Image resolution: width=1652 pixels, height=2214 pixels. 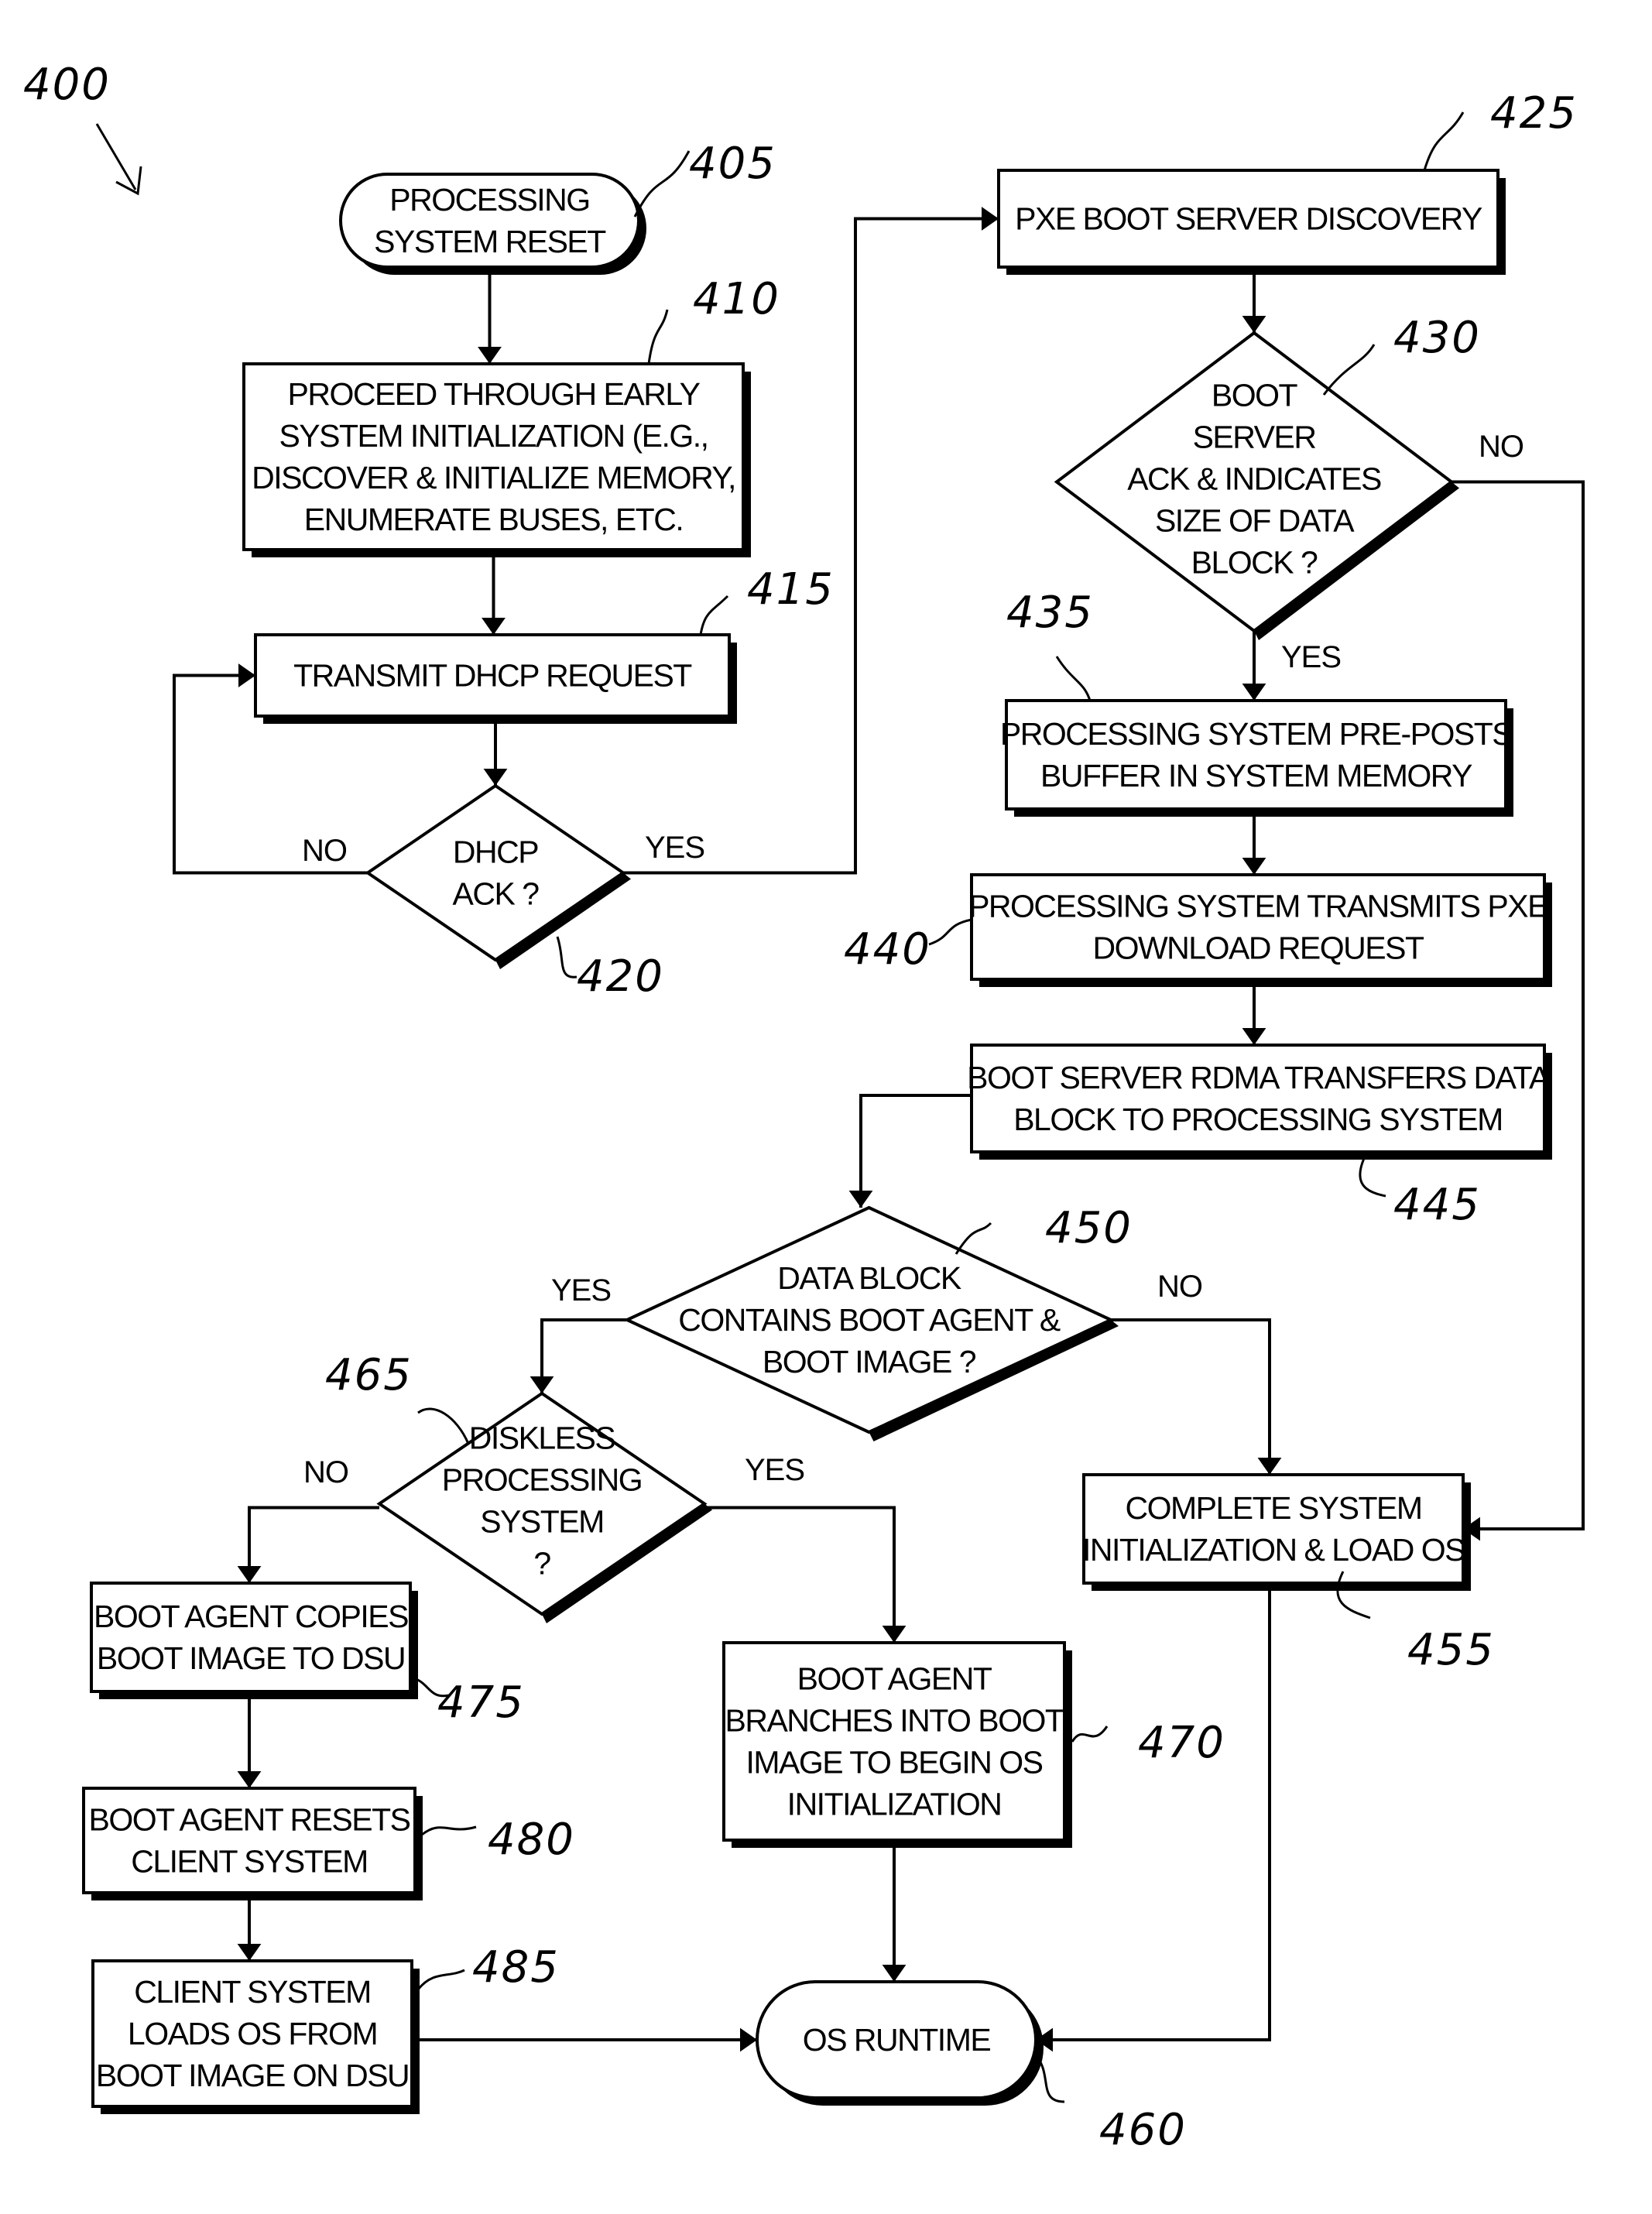 What do you see at coordinates (1437, 1205) in the screenshot?
I see `reference-number: 445` at bounding box center [1437, 1205].